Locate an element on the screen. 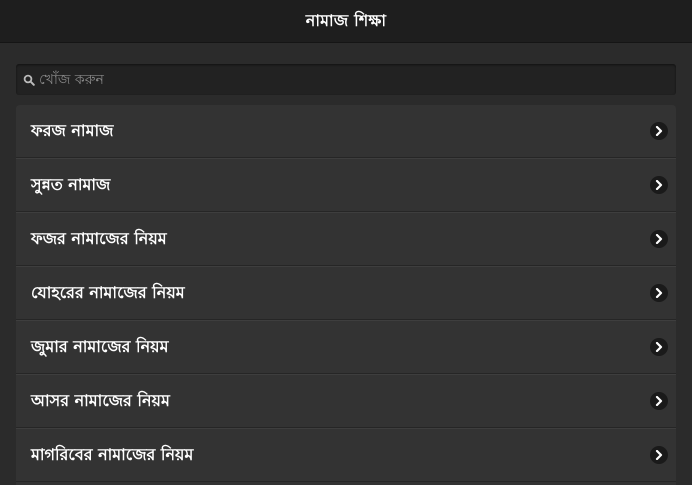 This screenshot has height=485, width=692. list-item-label: জুমার নামাজের নিয়ম is located at coordinates (100, 346).